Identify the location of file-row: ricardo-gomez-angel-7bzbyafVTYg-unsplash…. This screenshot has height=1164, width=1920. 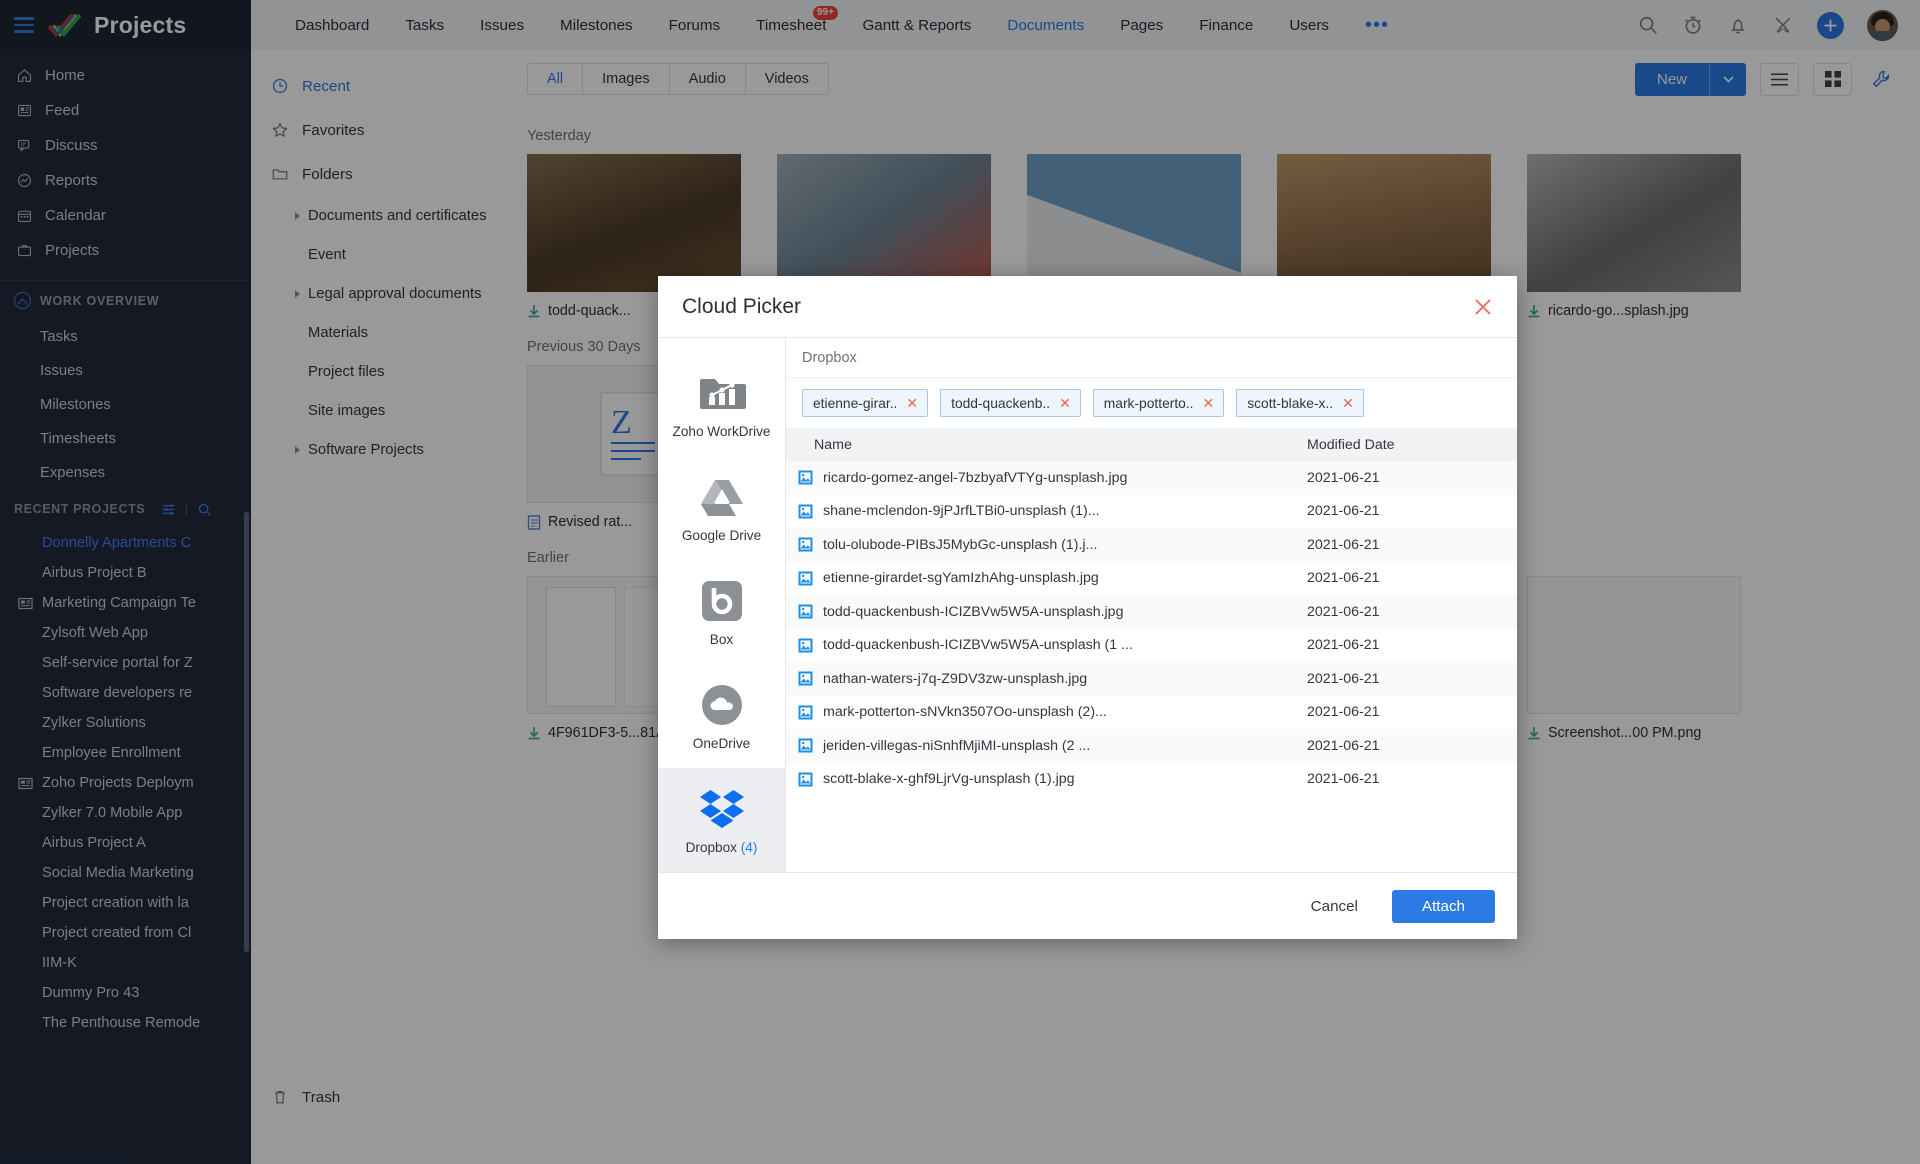
(1151, 478).